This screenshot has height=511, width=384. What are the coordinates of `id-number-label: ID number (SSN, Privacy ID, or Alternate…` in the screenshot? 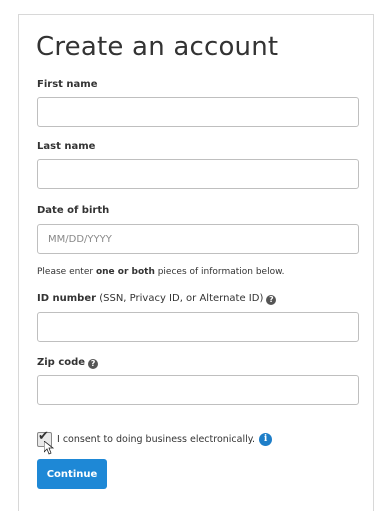 It's located at (157, 299).